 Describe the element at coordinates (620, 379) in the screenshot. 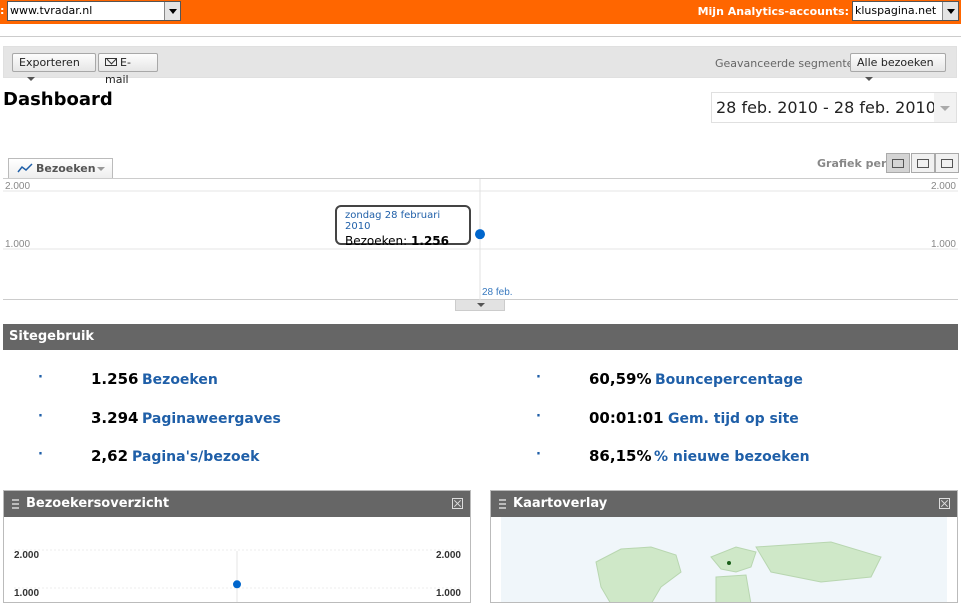

I see `stat-value: 60,59%` at that location.